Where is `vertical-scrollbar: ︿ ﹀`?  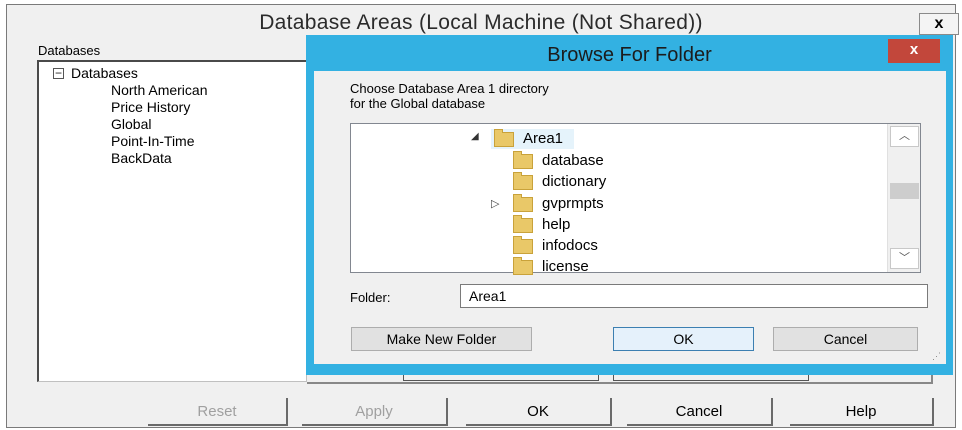 vertical-scrollbar: ︿ ﹀ is located at coordinates (903, 198).